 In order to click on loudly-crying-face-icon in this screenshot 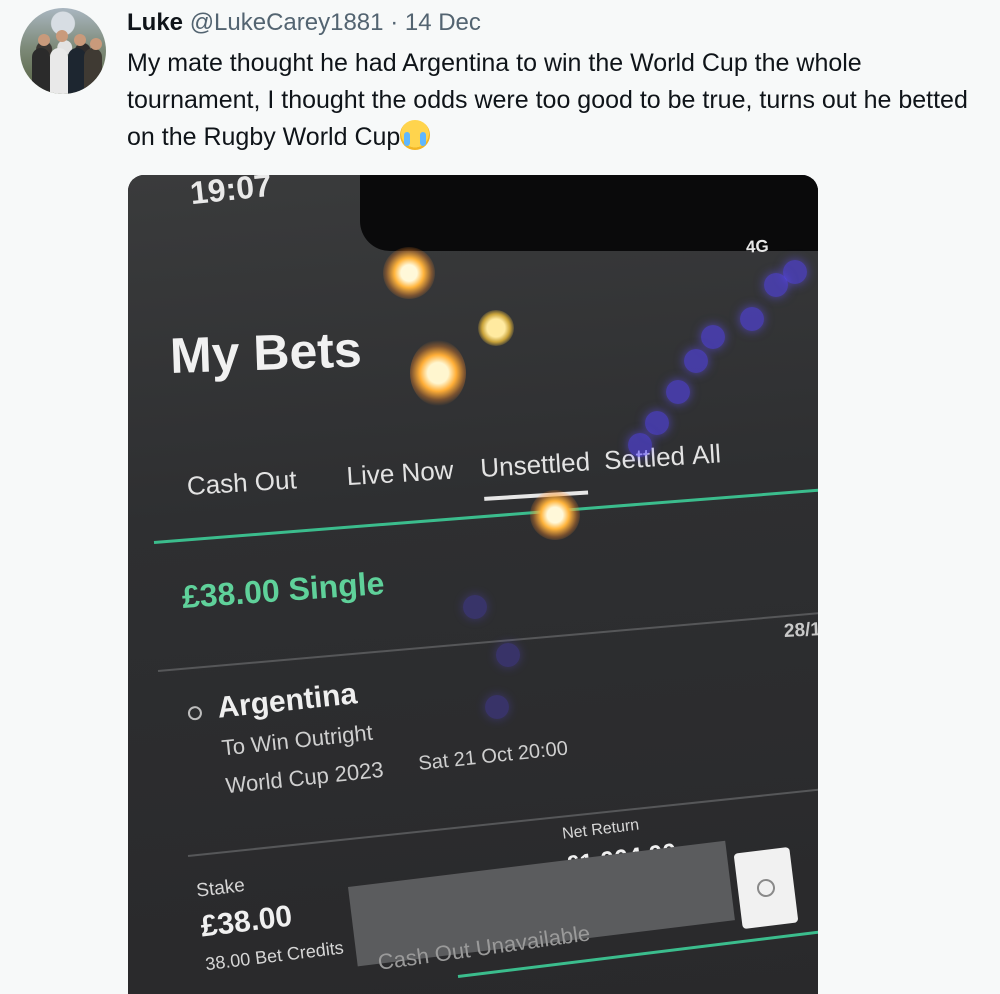, I will do `click(415, 135)`.